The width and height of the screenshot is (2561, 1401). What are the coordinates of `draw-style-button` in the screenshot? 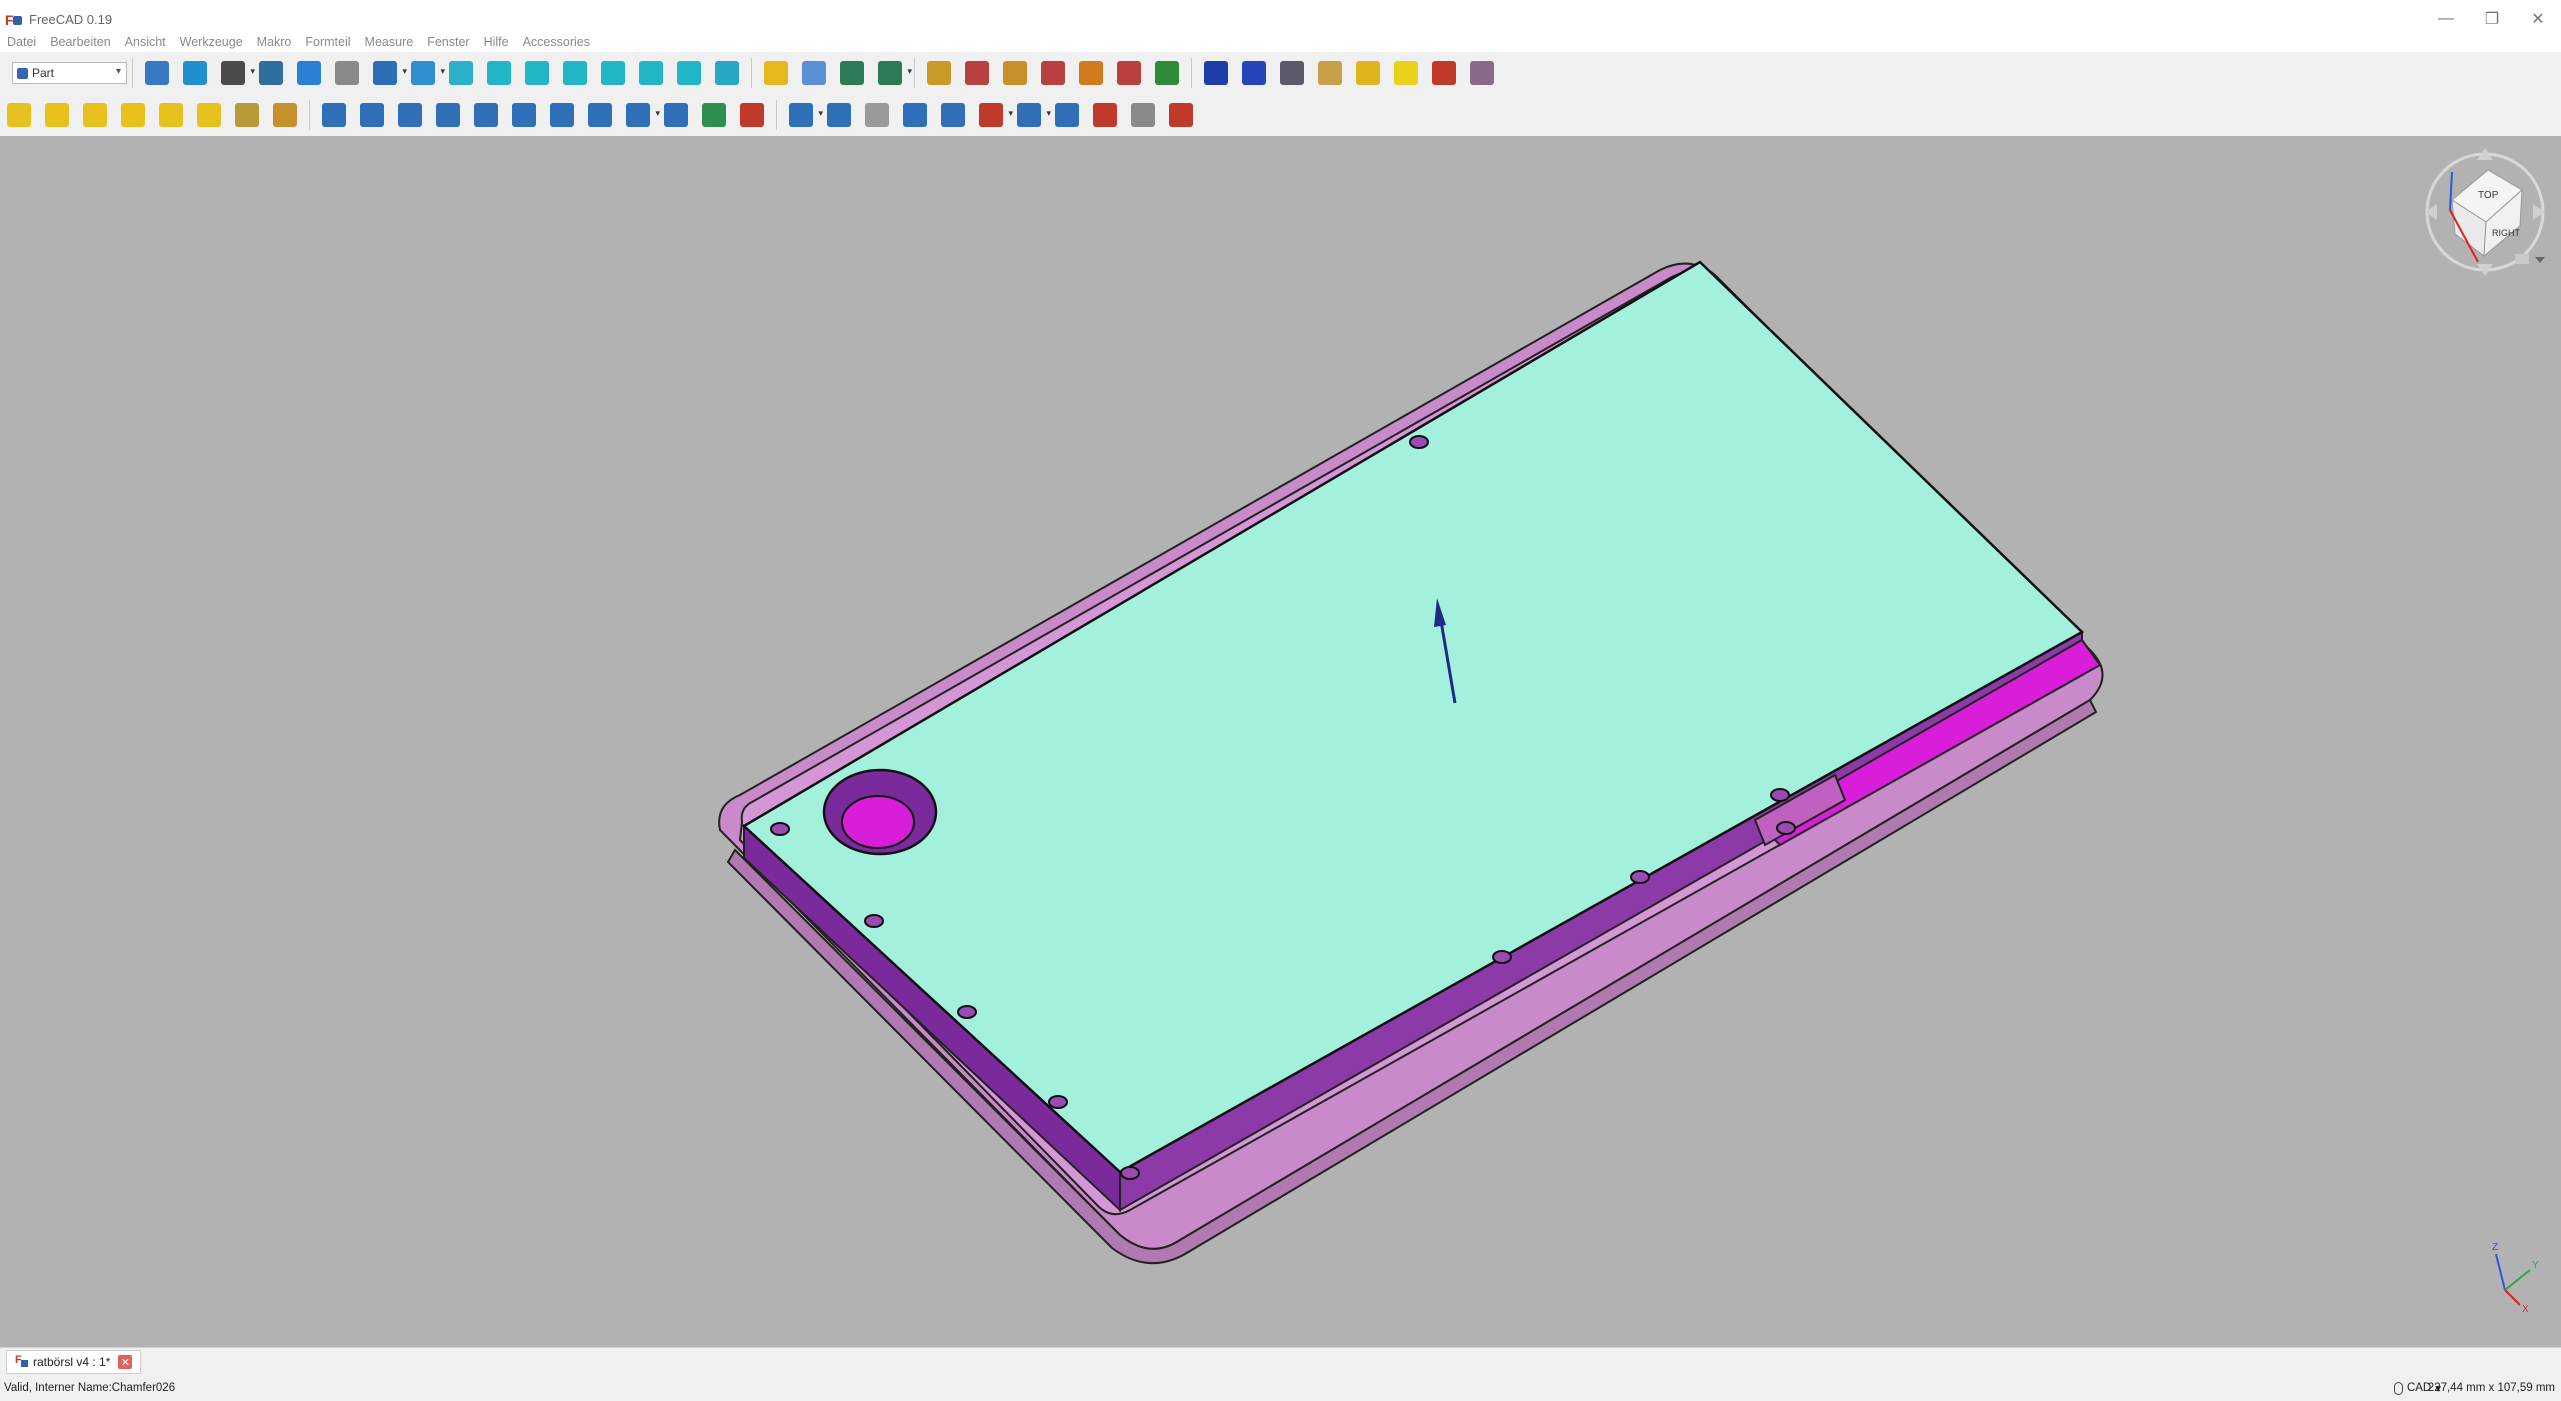 It's located at (236, 73).